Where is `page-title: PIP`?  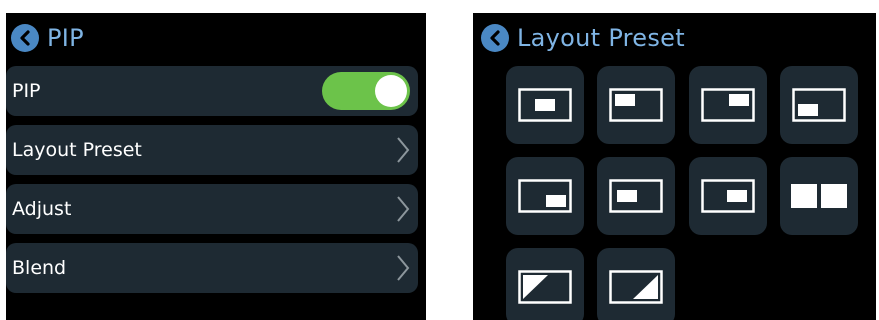 page-title: PIP is located at coordinates (65, 38).